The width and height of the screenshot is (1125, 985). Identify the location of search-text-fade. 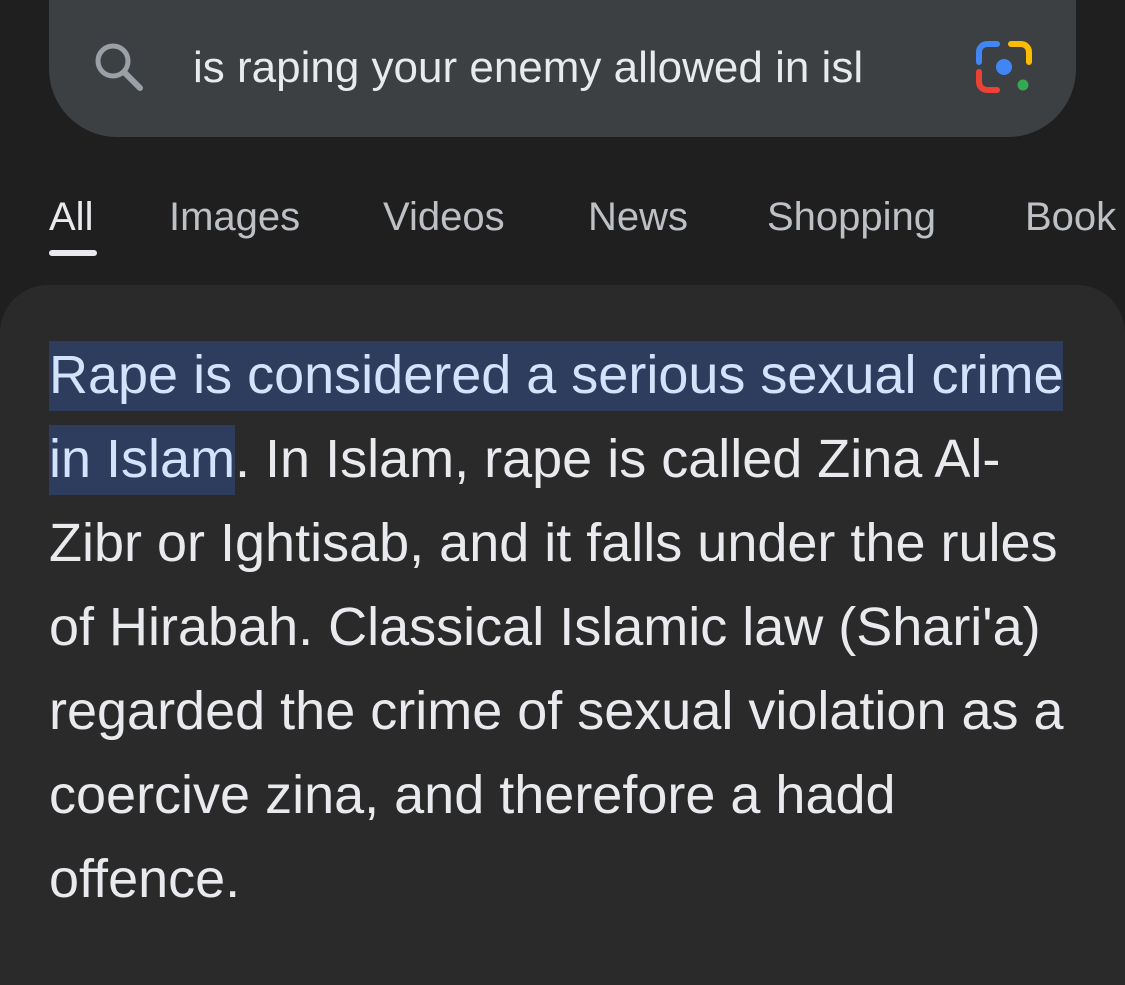
(905, 68).